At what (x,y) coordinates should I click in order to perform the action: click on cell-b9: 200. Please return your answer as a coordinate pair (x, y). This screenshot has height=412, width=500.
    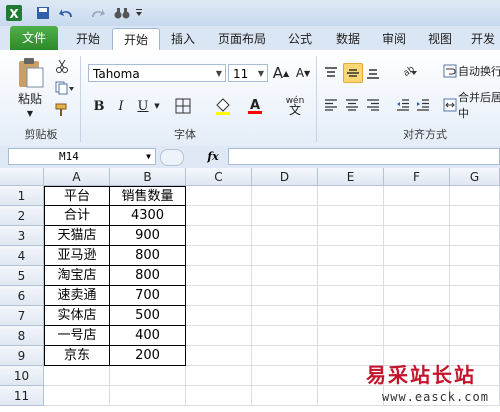
    Looking at the image, I should click on (148, 356).